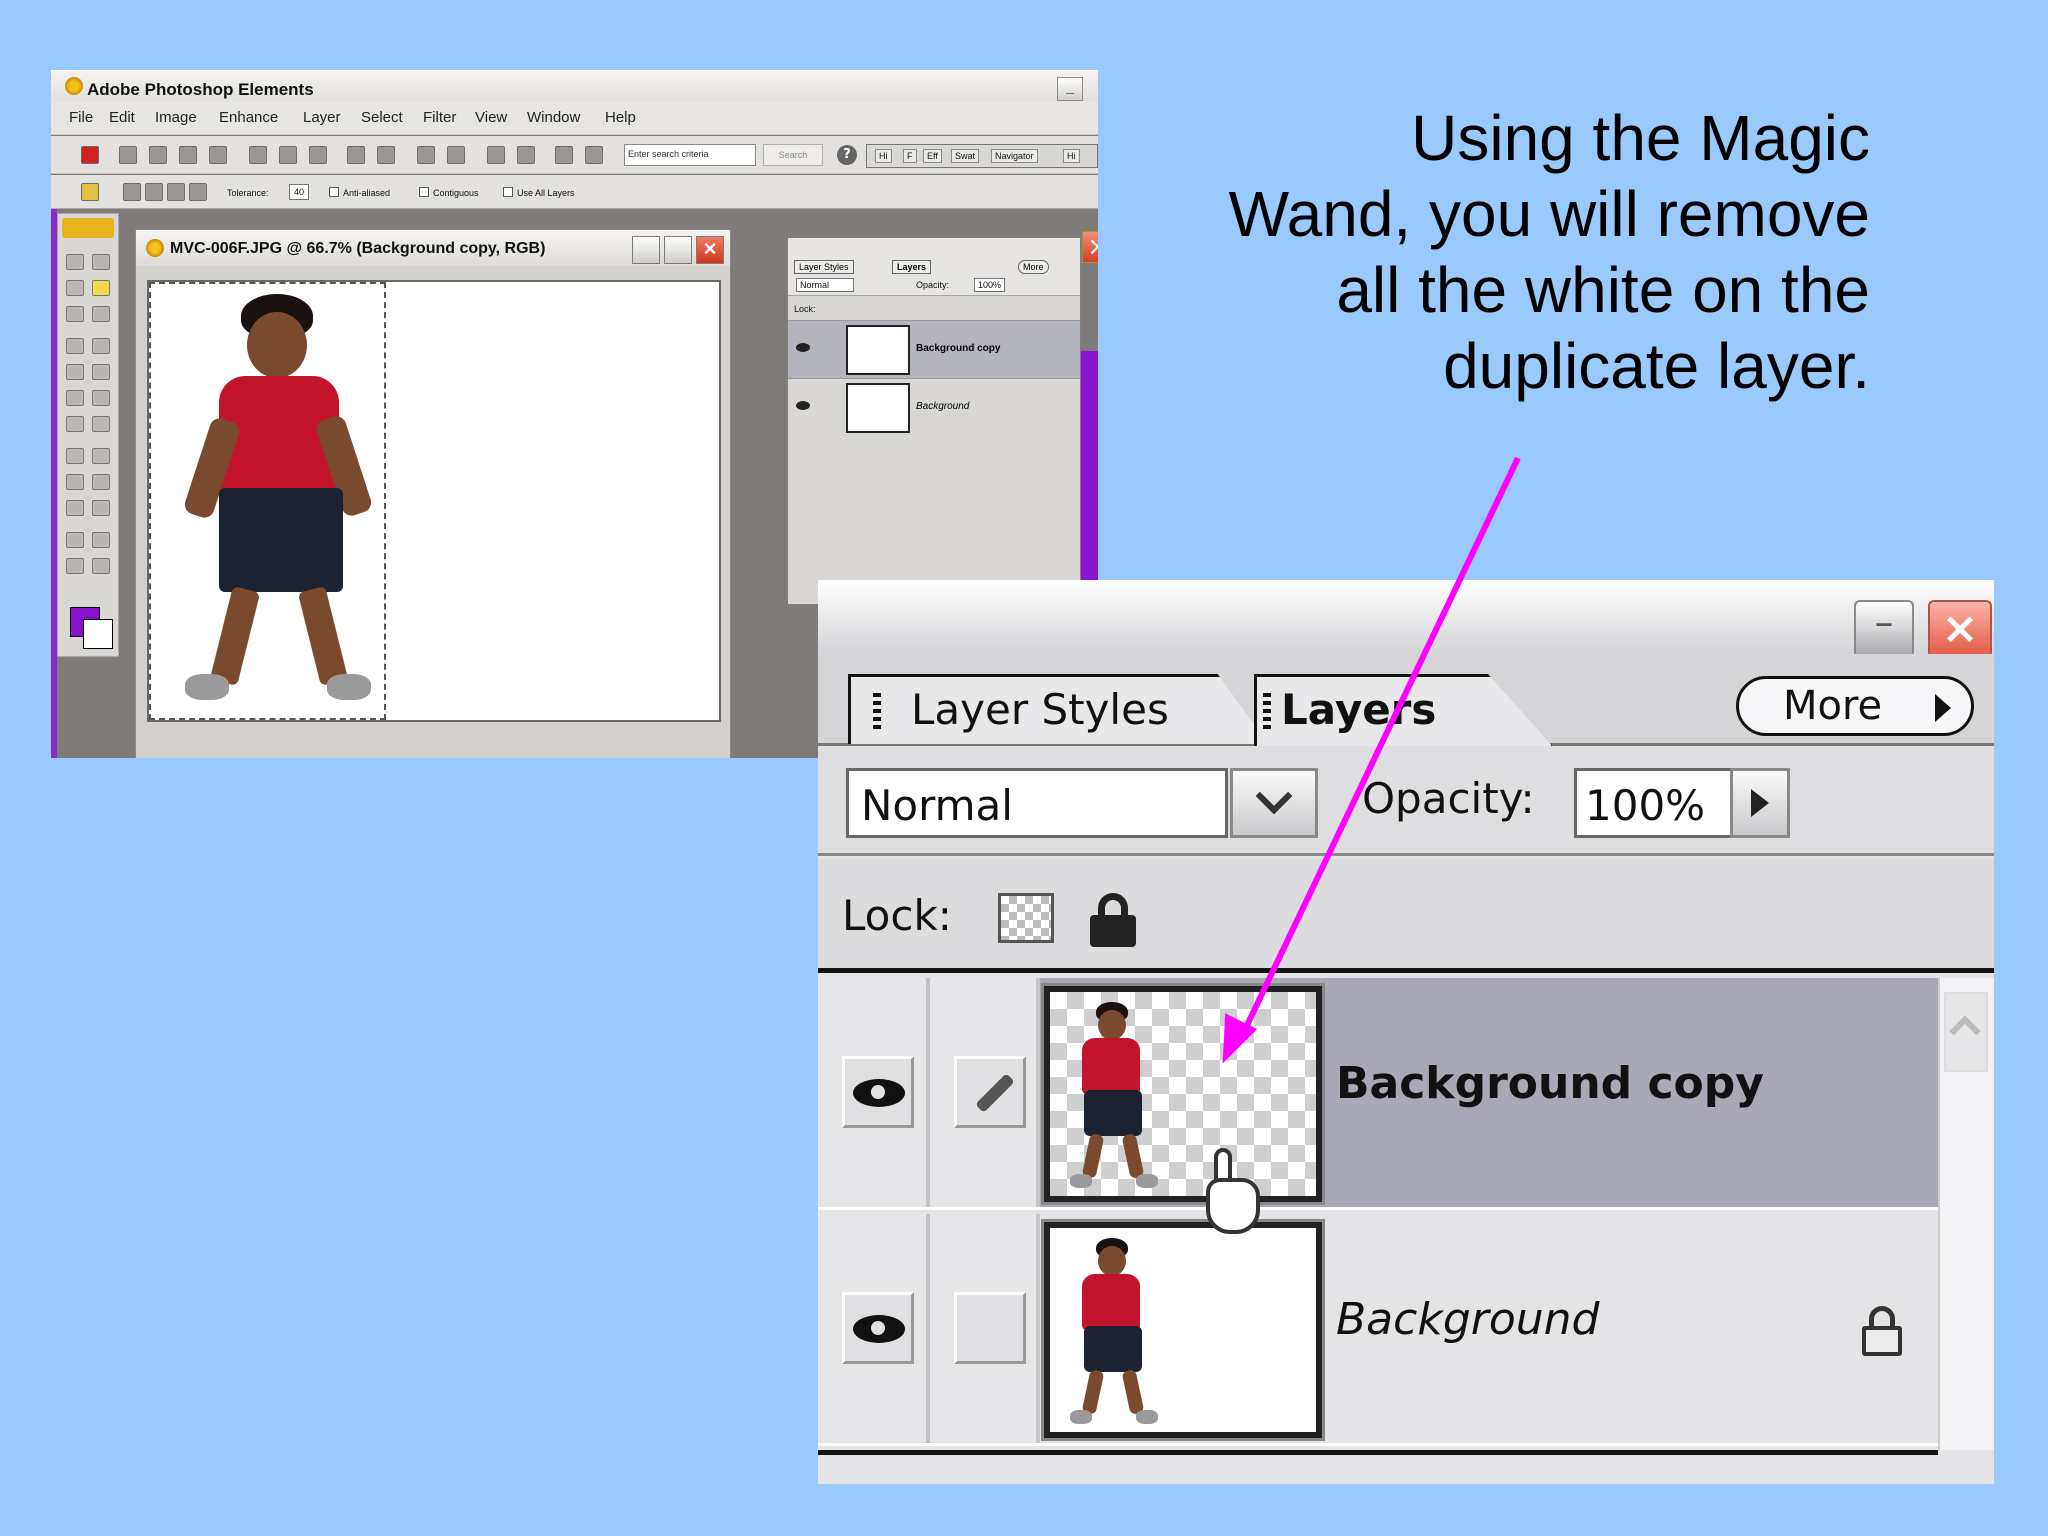 This screenshot has width=2048, height=1536. I want to click on palette-tab-effects: Eff, so click(932, 156).